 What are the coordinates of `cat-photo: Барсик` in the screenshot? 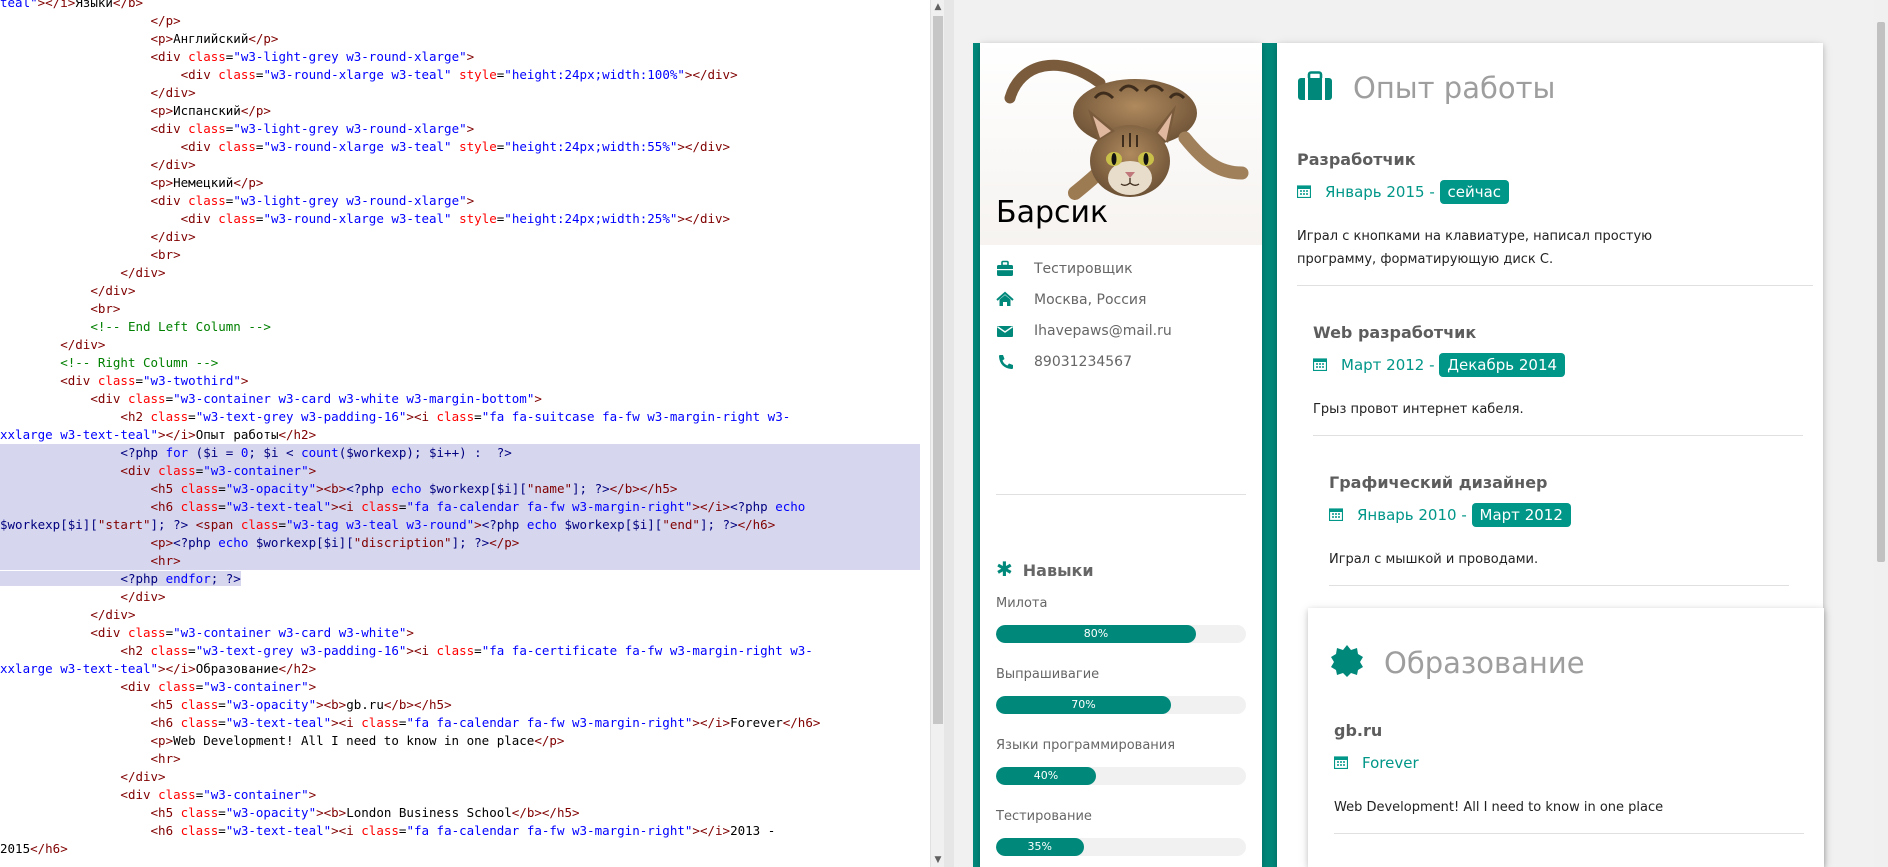 It's located at (1121, 144).